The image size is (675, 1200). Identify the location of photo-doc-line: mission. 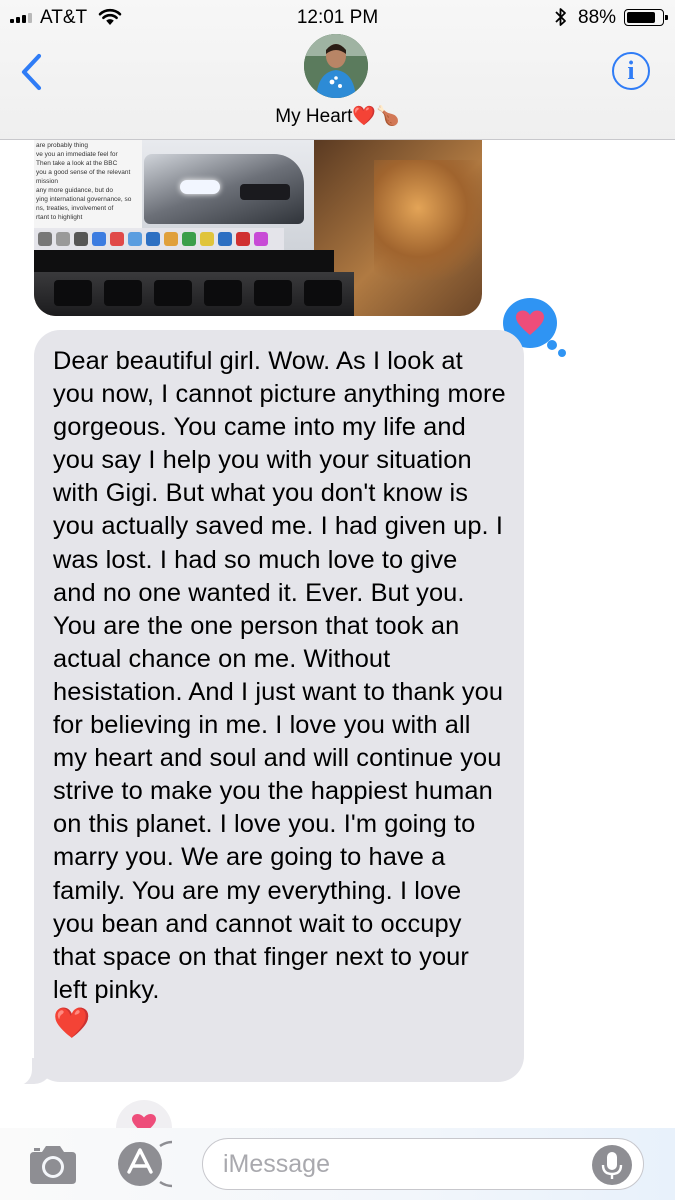
(47, 181).